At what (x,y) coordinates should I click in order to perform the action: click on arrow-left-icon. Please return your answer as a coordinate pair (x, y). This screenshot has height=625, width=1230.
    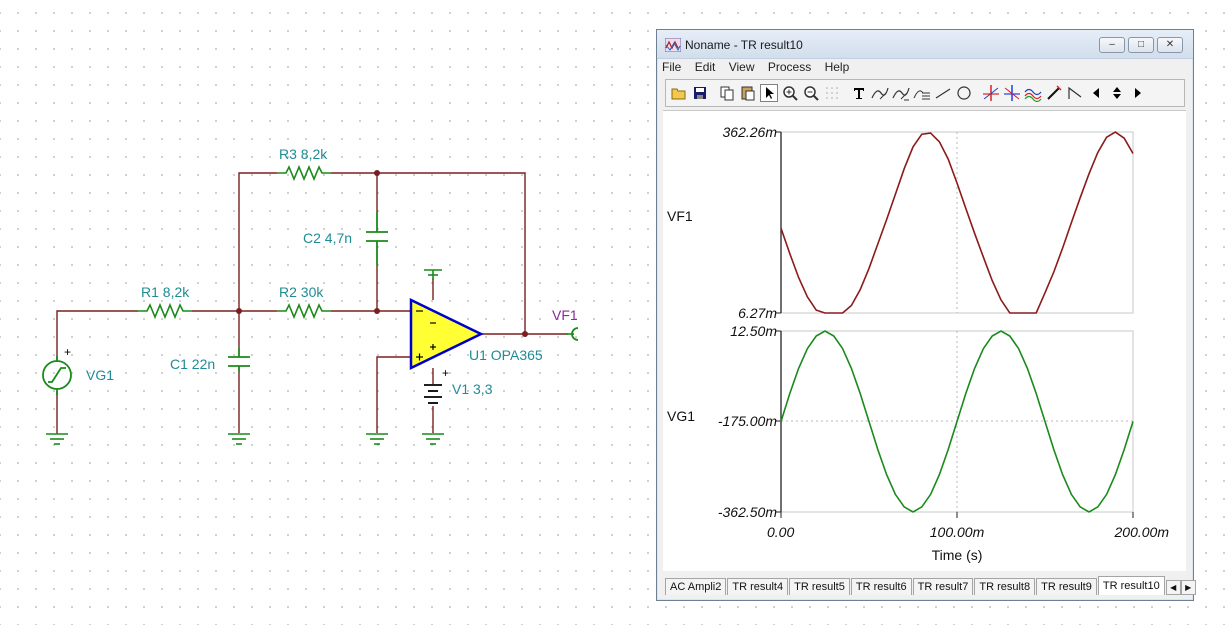
    Looking at the image, I should click on (1096, 93).